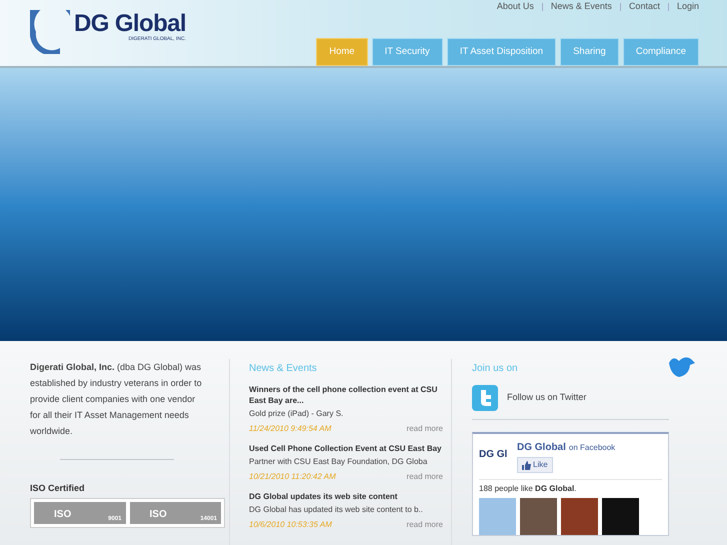 The image size is (727, 545). I want to click on top-link: Contact, so click(644, 7).